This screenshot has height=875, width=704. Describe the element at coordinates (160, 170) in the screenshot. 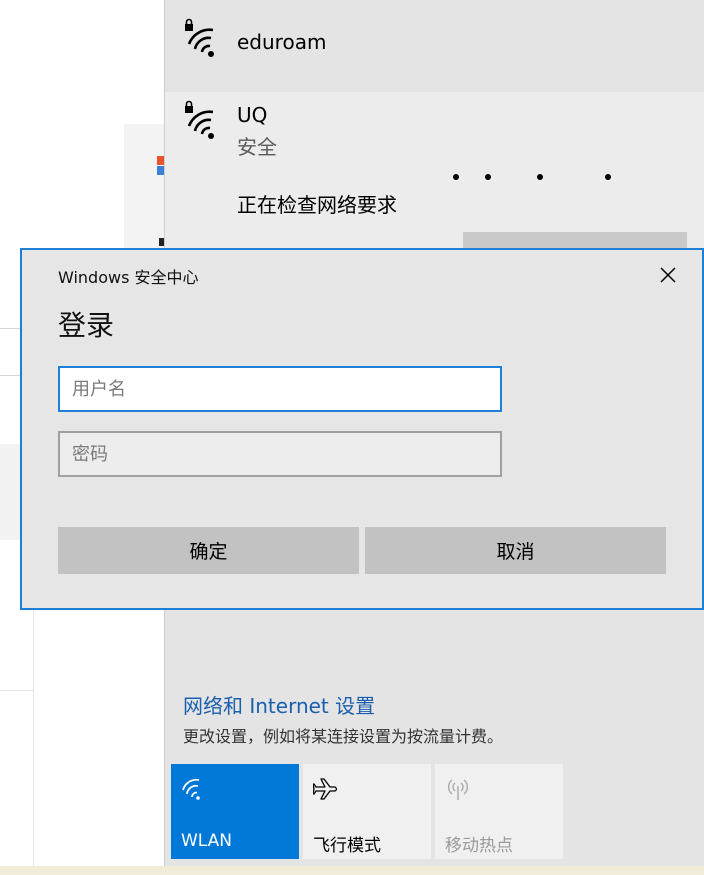

I see `app-logo-fragment` at that location.